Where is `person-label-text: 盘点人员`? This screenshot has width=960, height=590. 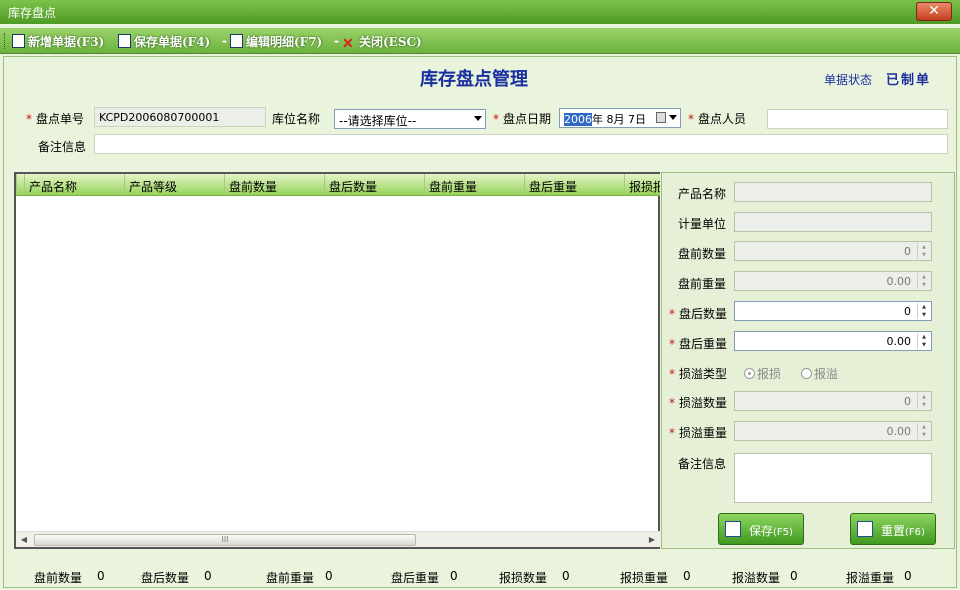 person-label-text: 盘点人员 is located at coordinates (722, 119).